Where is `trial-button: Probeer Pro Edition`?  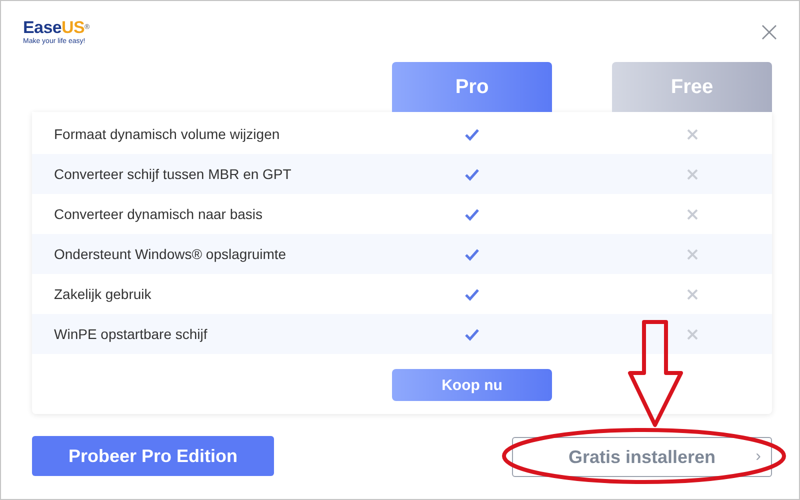
trial-button: Probeer Pro Edition is located at coordinates (153, 456).